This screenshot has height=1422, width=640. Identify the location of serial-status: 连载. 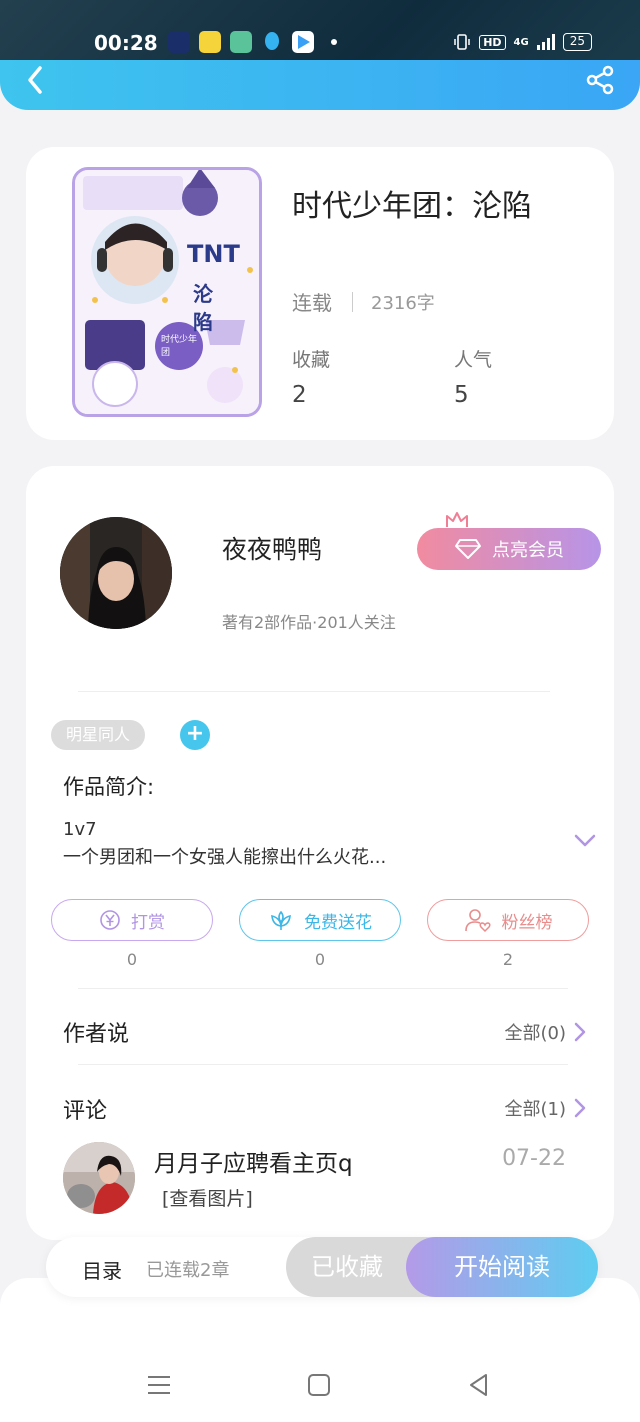
(312, 303).